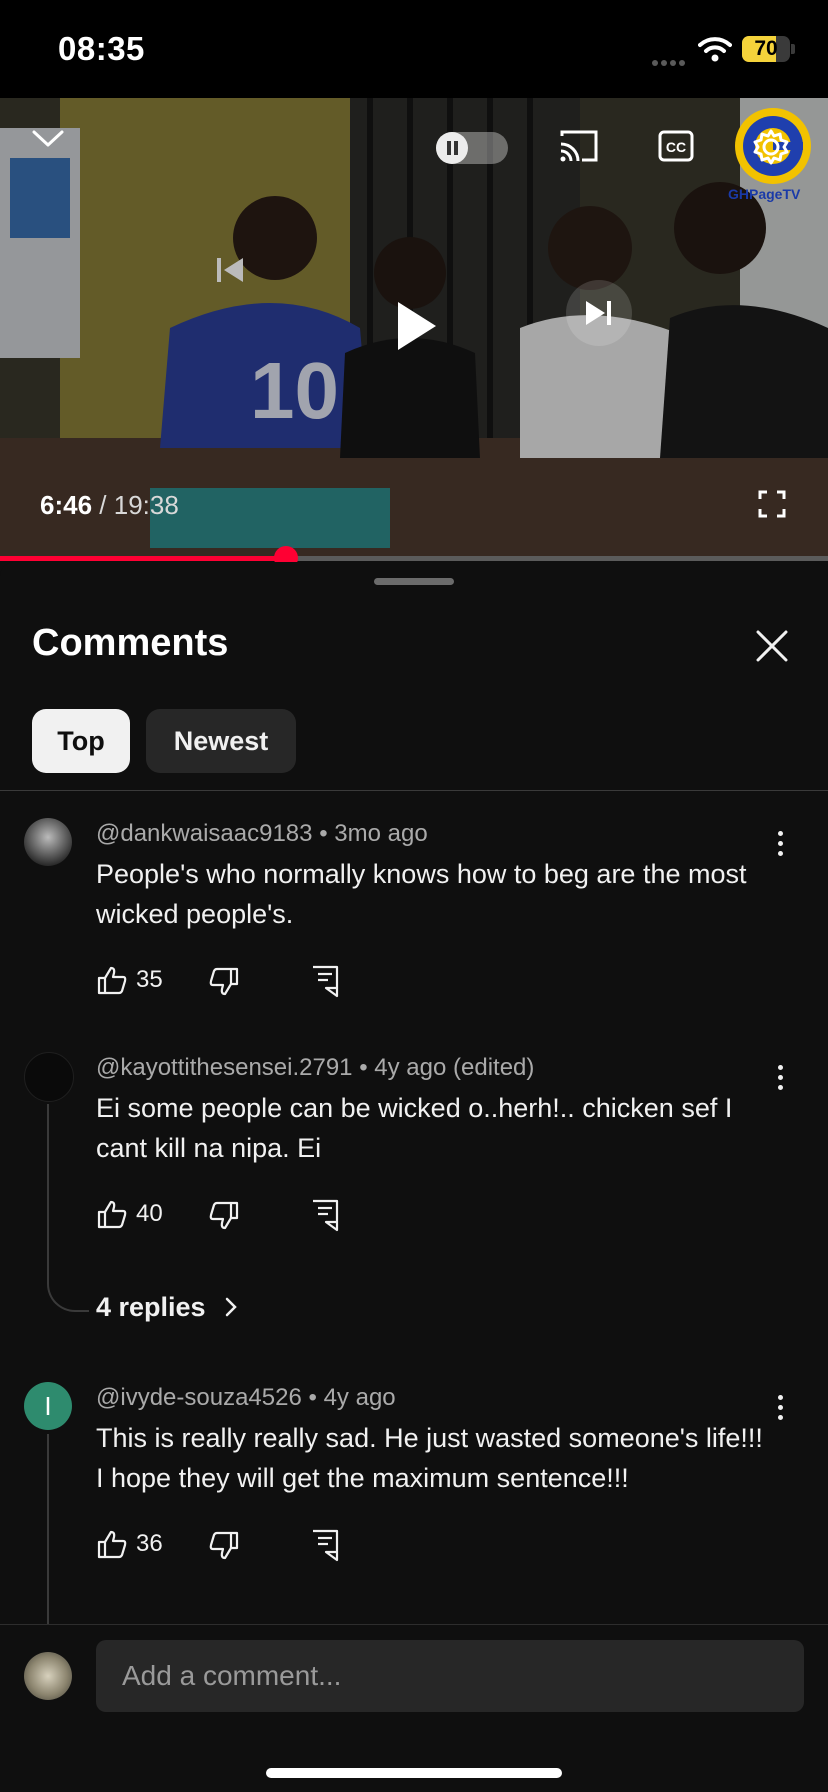 The width and height of the screenshot is (828, 1792). What do you see at coordinates (149, 1543) in the screenshot?
I see `like-count: 36` at bounding box center [149, 1543].